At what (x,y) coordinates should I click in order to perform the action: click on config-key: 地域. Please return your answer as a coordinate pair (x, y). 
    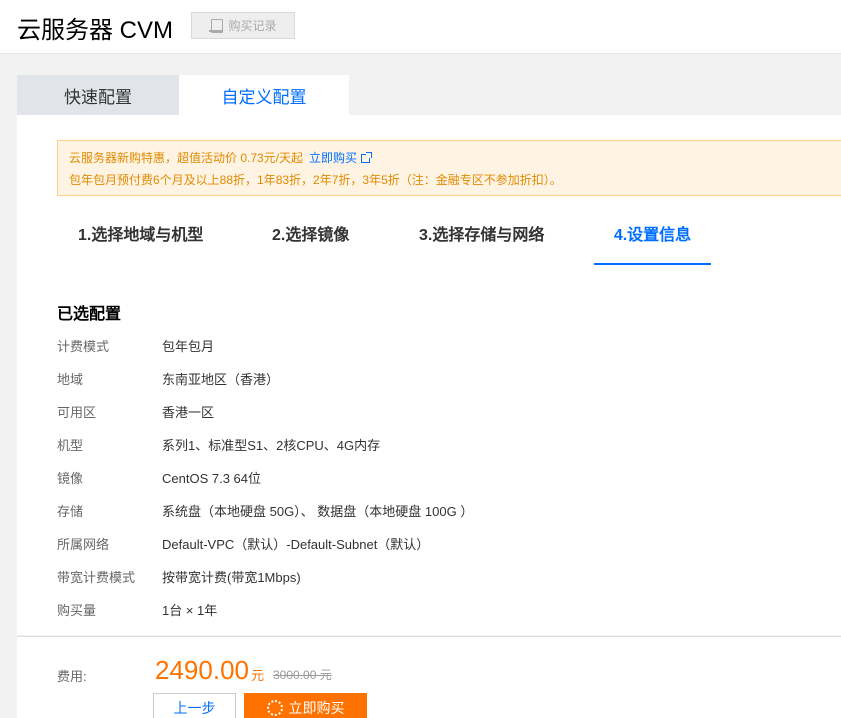
    Looking at the image, I should click on (70, 379).